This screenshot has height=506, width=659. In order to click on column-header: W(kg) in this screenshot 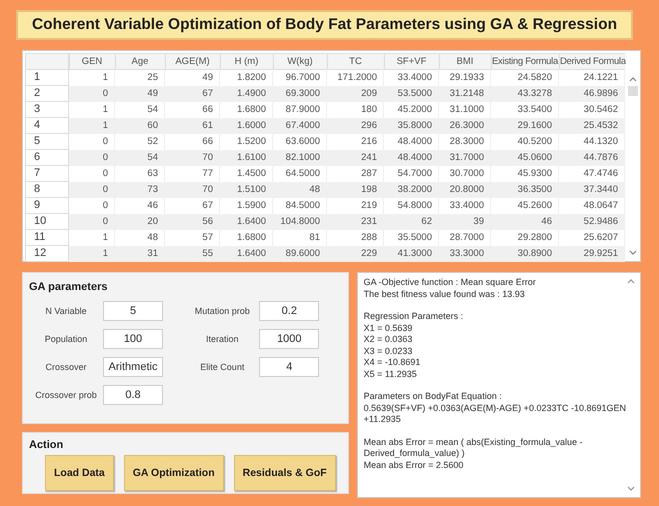, I will do `click(300, 61)`.